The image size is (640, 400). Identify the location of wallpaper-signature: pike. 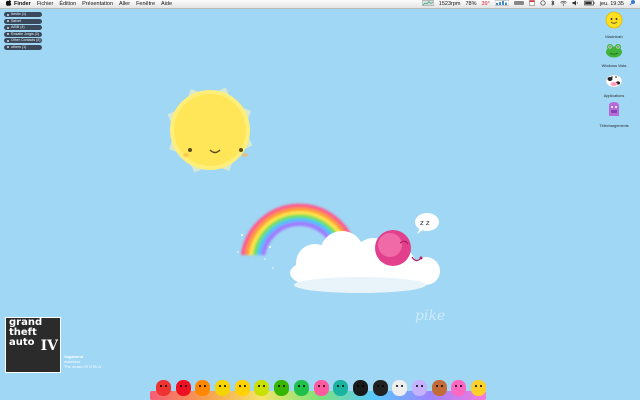
(430, 316).